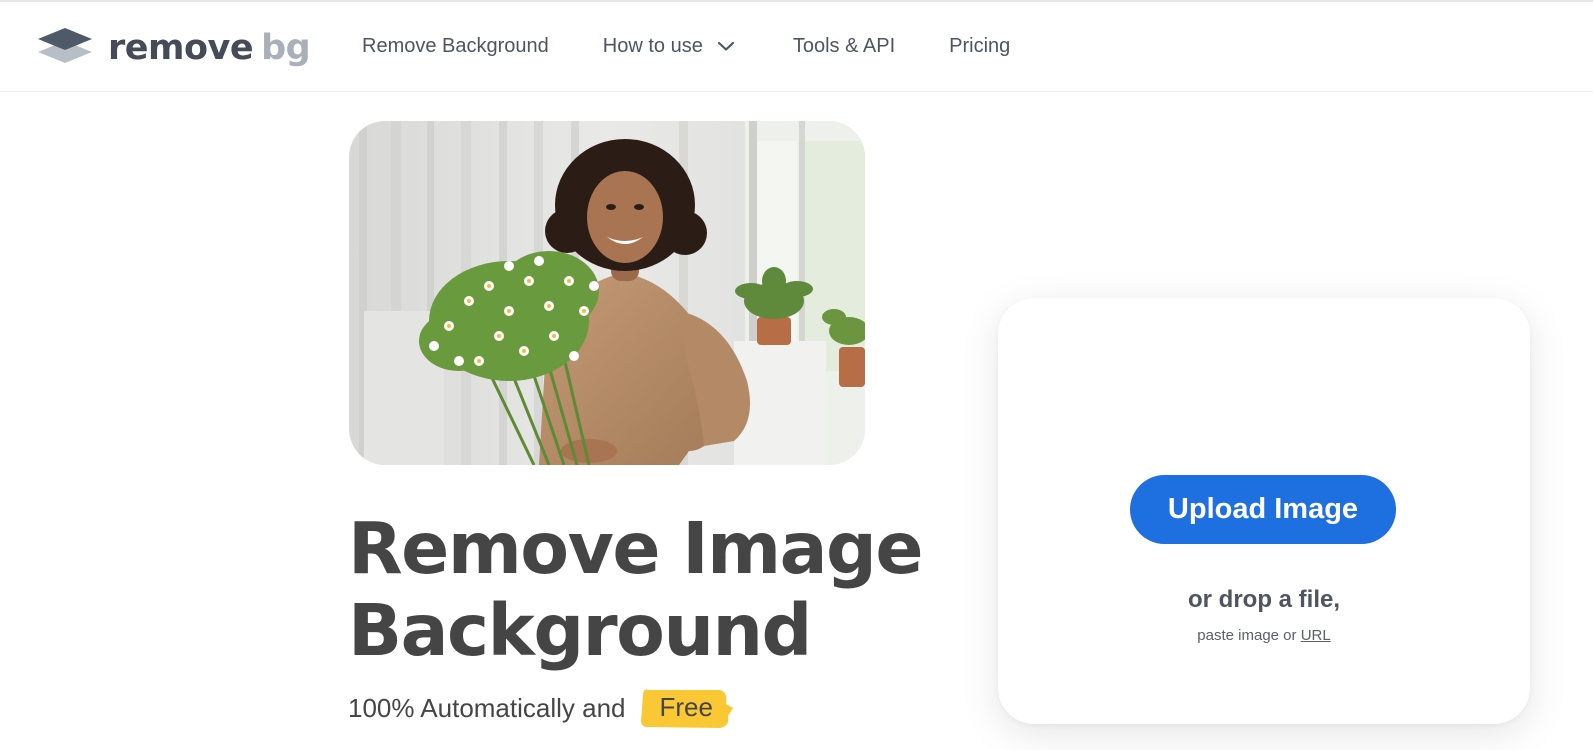 Image resolution: width=1593 pixels, height=750 pixels. I want to click on paste-hint: paste image or URL, so click(1264, 635).